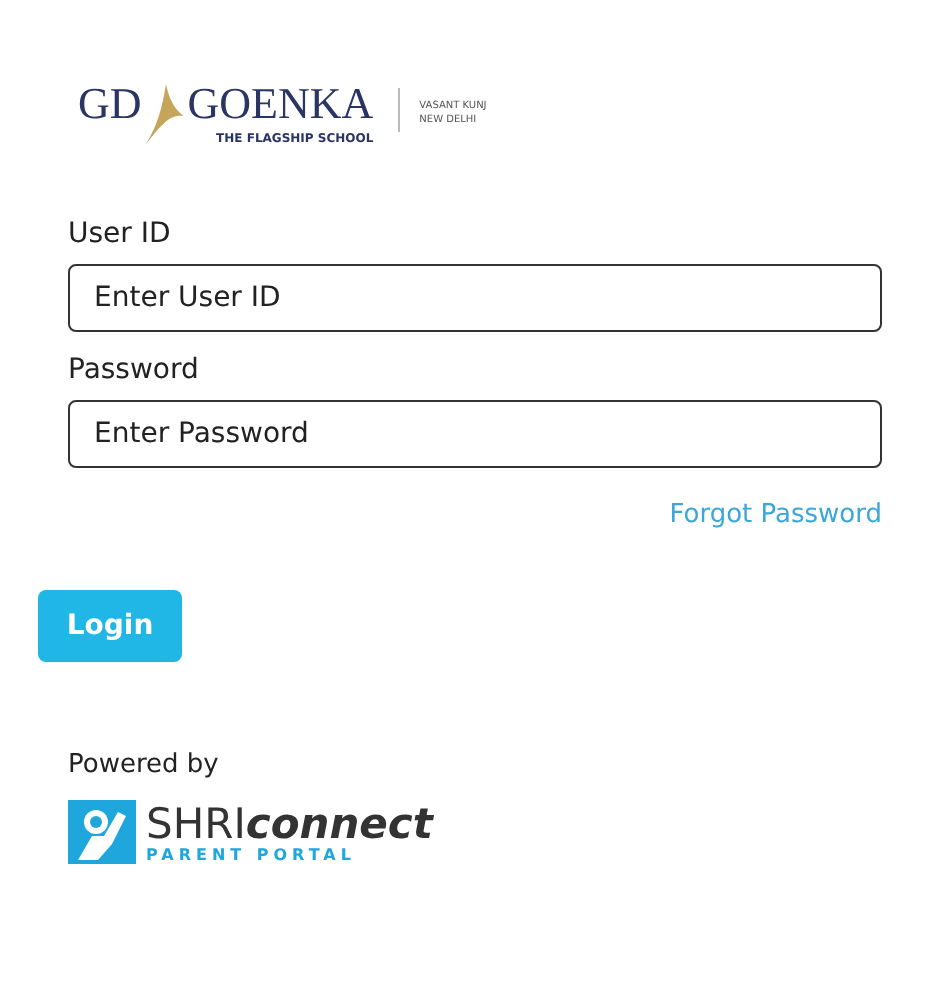 The image size is (950, 1008). What do you see at coordinates (102, 832) in the screenshot?
I see `person-icon` at bounding box center [102, 832].